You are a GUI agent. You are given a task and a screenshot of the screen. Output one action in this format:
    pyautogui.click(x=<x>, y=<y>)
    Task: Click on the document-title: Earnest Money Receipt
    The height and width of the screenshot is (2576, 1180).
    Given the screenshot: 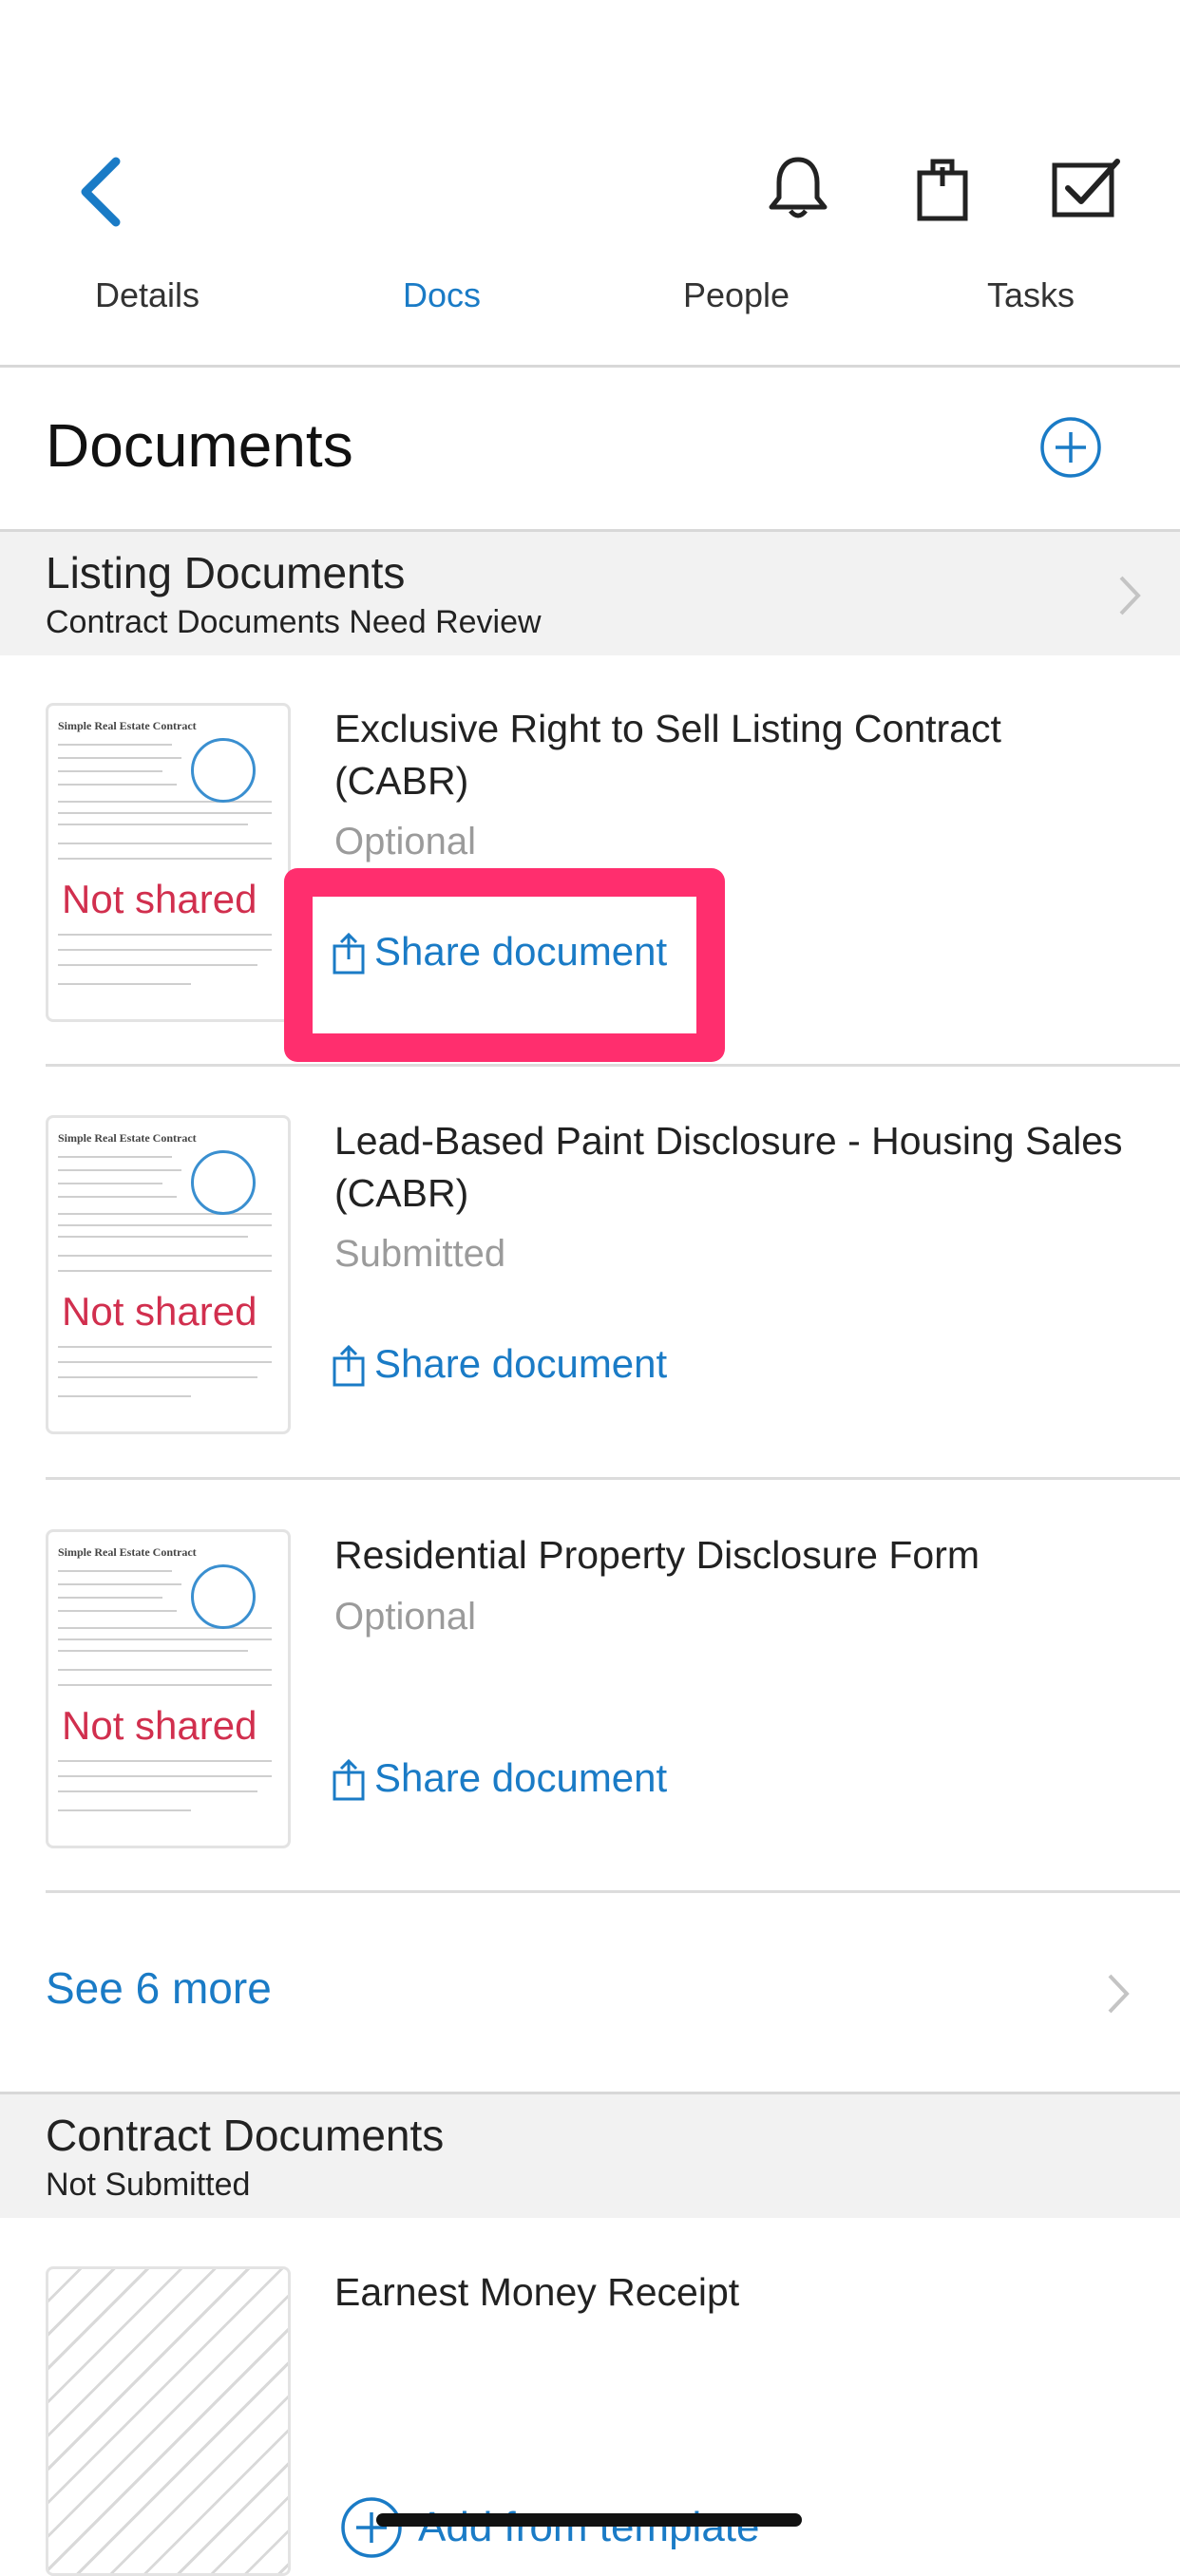 What is the action you would take?
    pyautogui.click(x=738, y=2292)
    